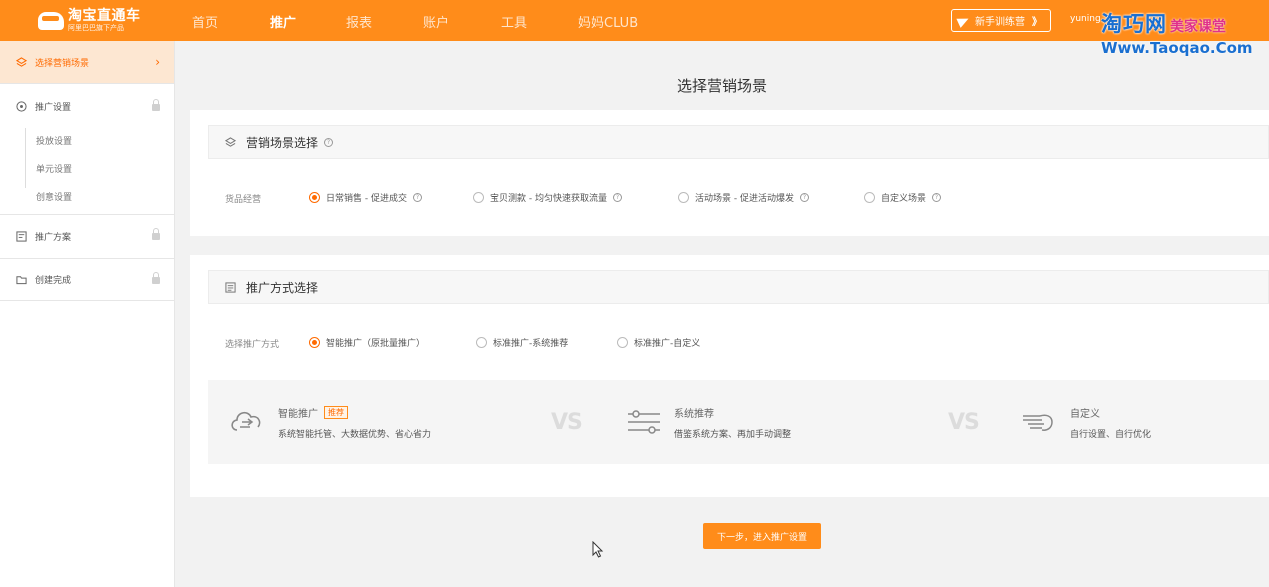 The height and width of the screenshot is (587, 1269). Describe the element at coordinates (1038, 422) in the screenshot. I see `hand-pointer-icon` at that location.